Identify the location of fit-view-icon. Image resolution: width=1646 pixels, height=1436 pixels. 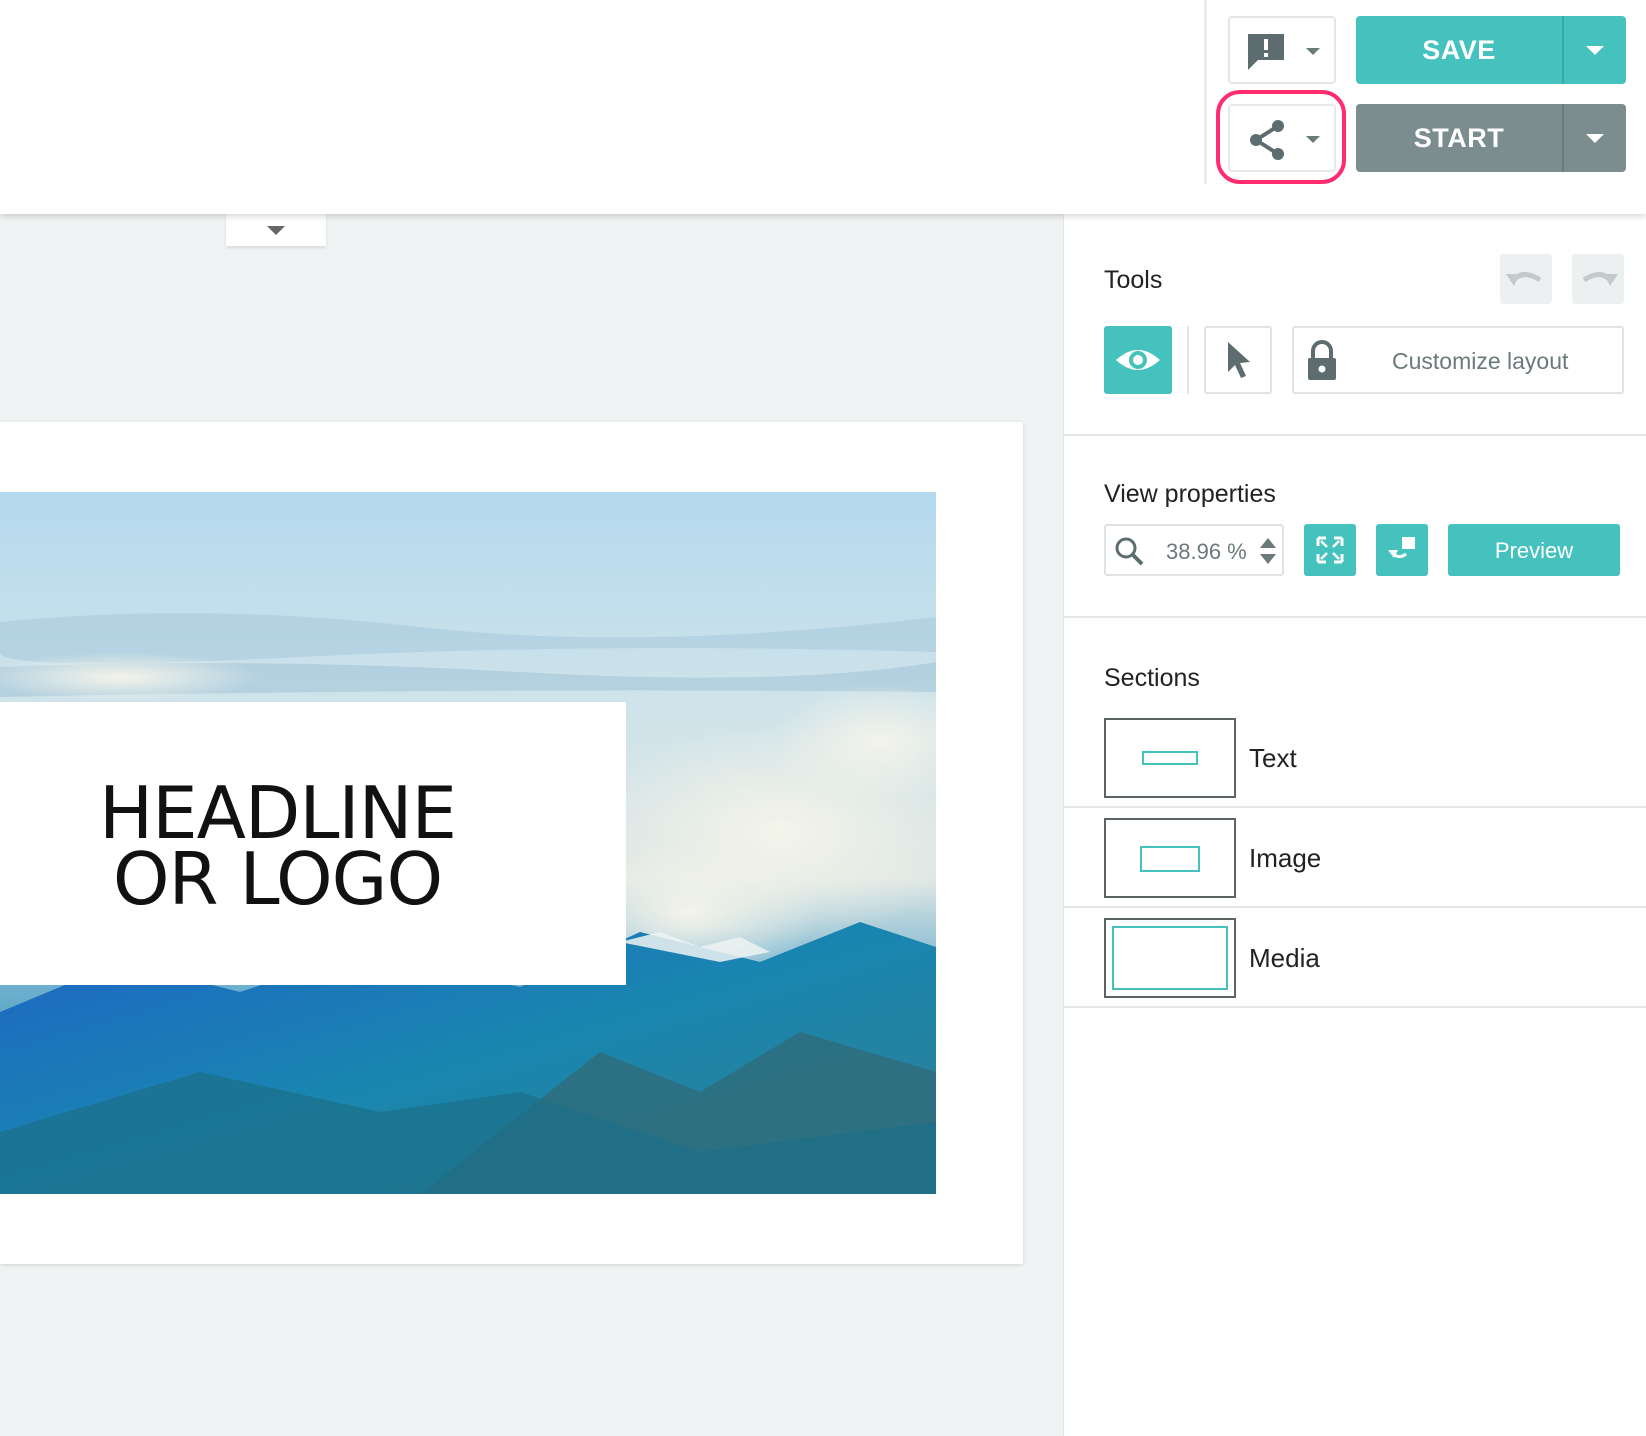
(1401, 548).